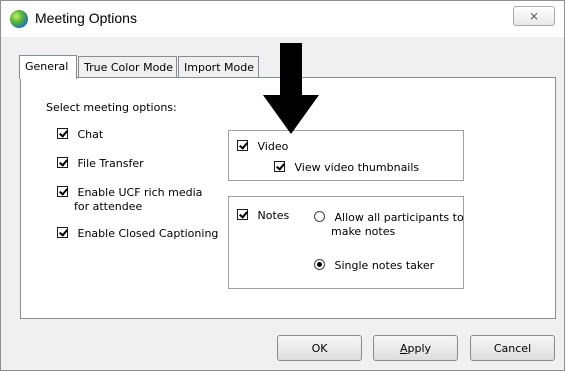 Image resolution: width=565 pixels, height=371 pixels. What do you see at coordinates (291, 88) in the screenshot?
I see `down-arrow-icon` at bounding box center [291, 88].